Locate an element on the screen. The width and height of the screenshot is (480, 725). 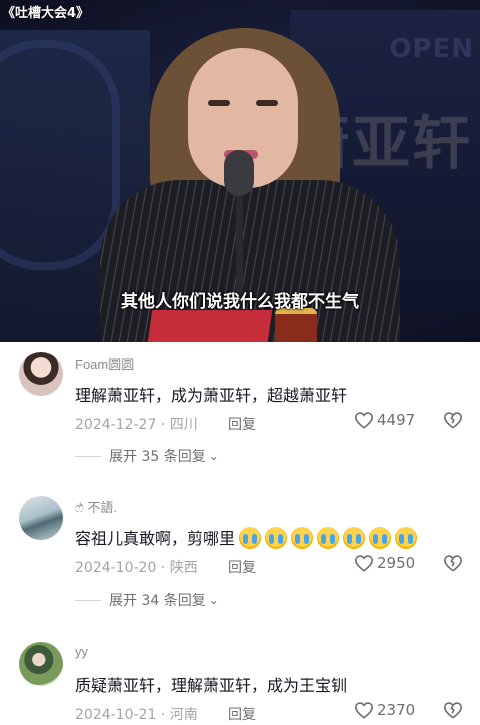
comment-date-location: 2024-10-20 · 陕西 is located at coordinates (136, 568).